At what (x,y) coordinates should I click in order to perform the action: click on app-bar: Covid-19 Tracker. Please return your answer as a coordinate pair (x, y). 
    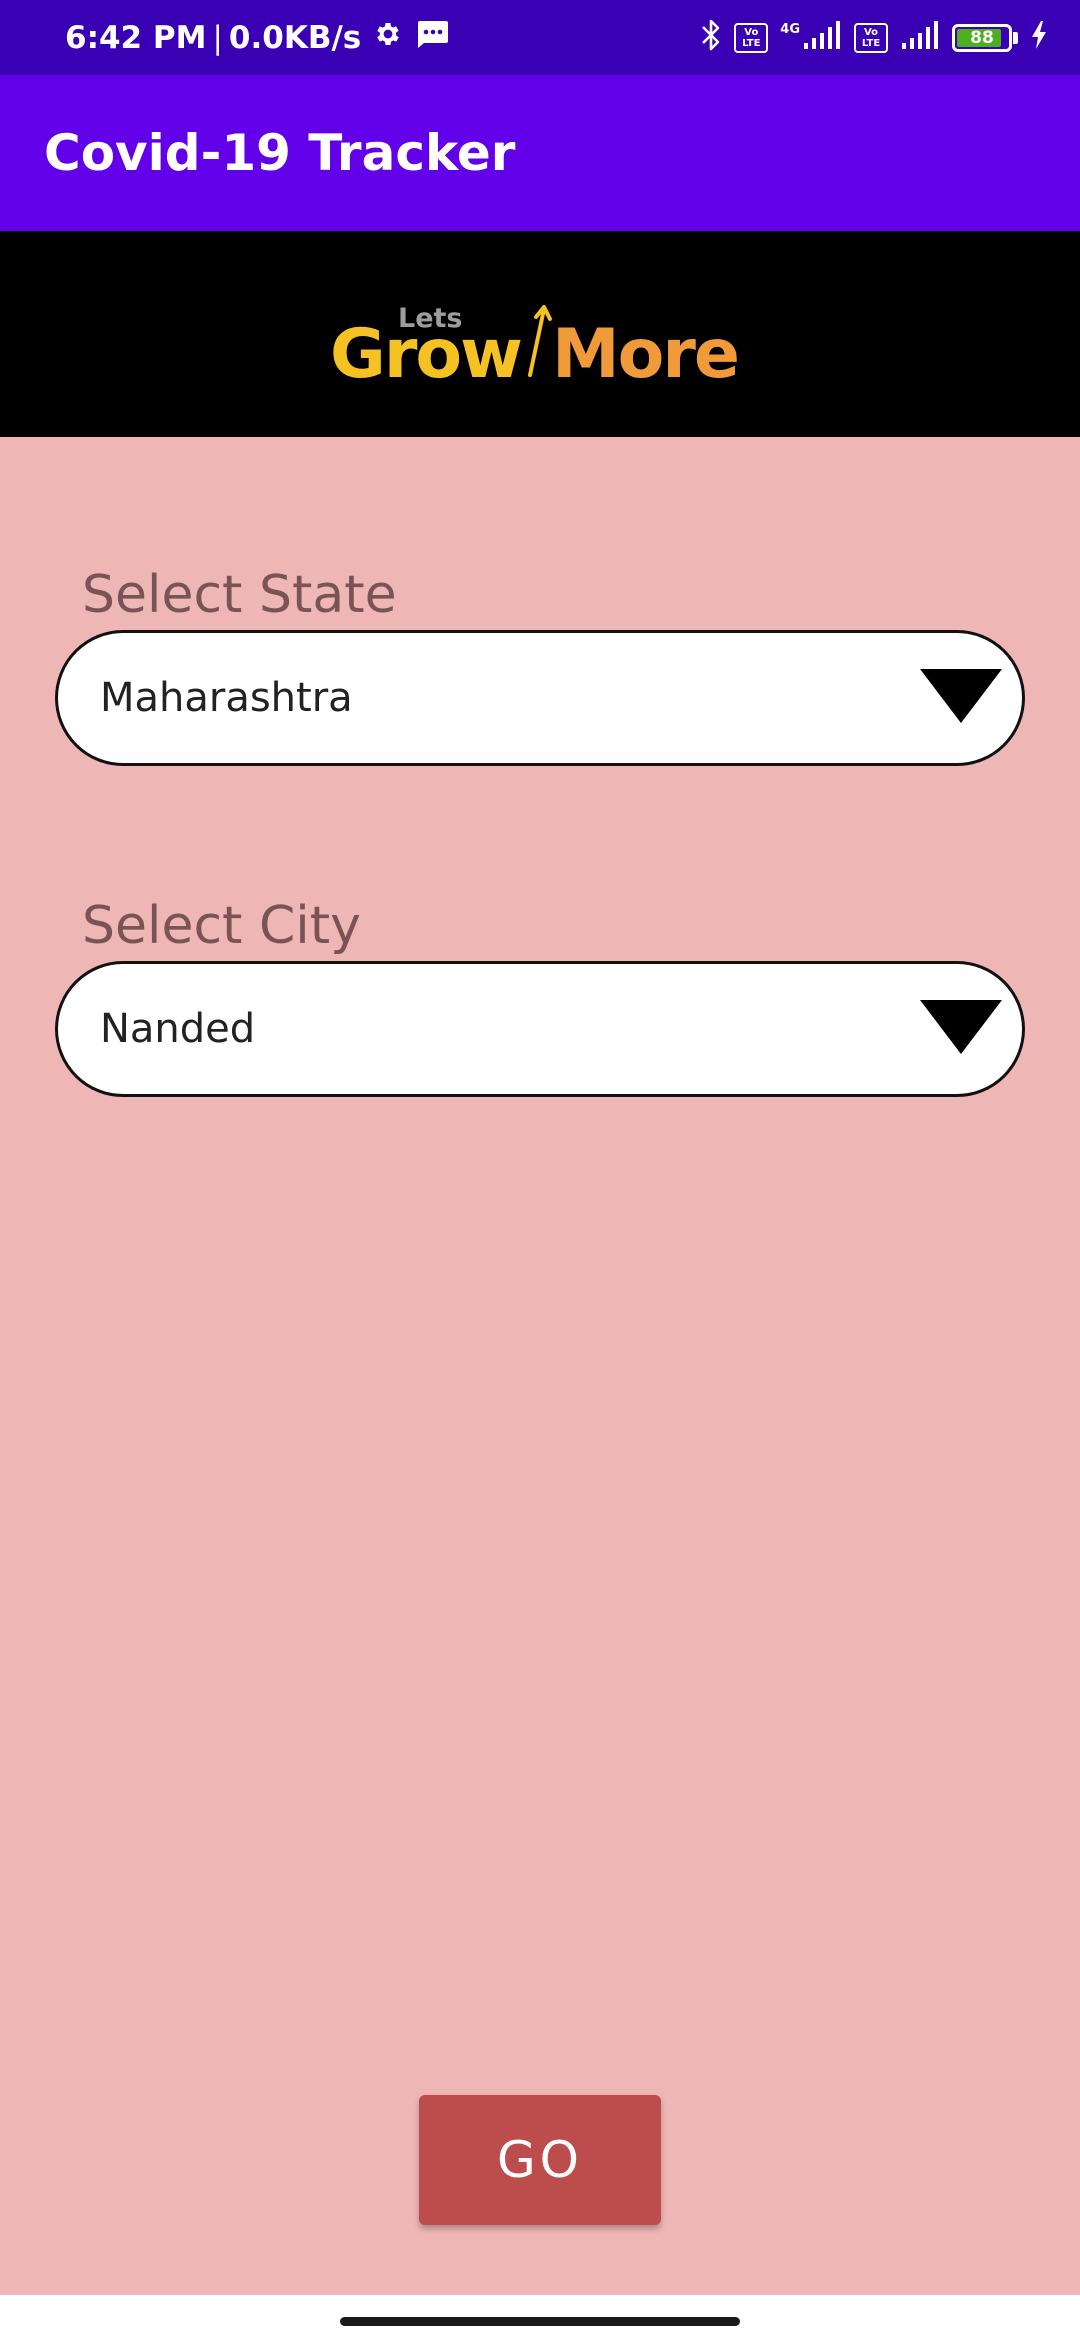
    Looking at the image, I should click on (540, 153).